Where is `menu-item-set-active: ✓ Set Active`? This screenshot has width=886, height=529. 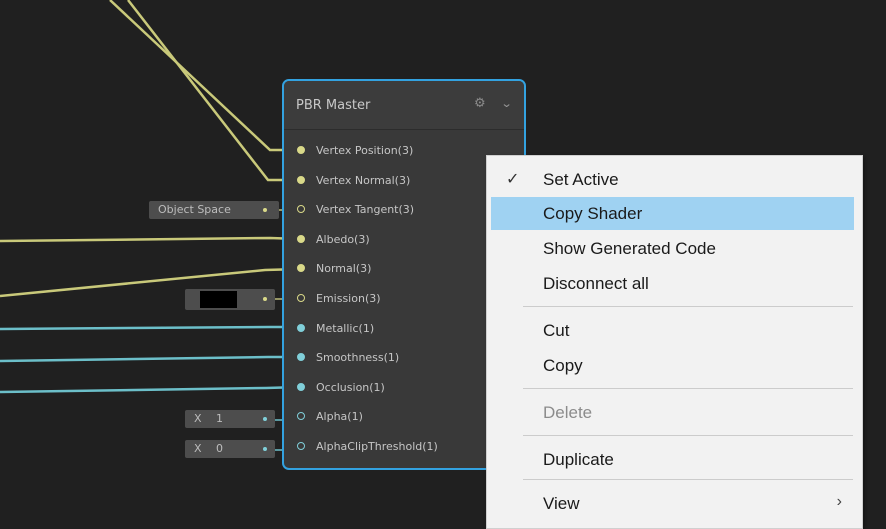 menu-item-set-active: ✓ Set Active is located at coordinates (672, 179).